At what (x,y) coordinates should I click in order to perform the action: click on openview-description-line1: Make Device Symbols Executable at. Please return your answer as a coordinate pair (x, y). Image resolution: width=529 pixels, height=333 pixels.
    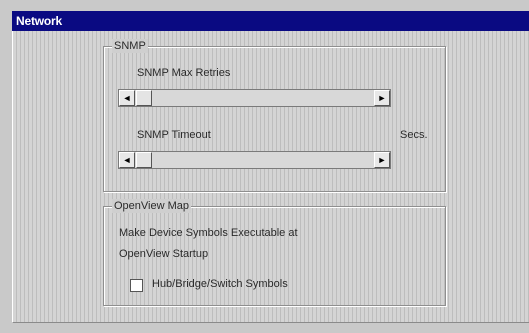
    Looking at the image, I should click on (208, 233).